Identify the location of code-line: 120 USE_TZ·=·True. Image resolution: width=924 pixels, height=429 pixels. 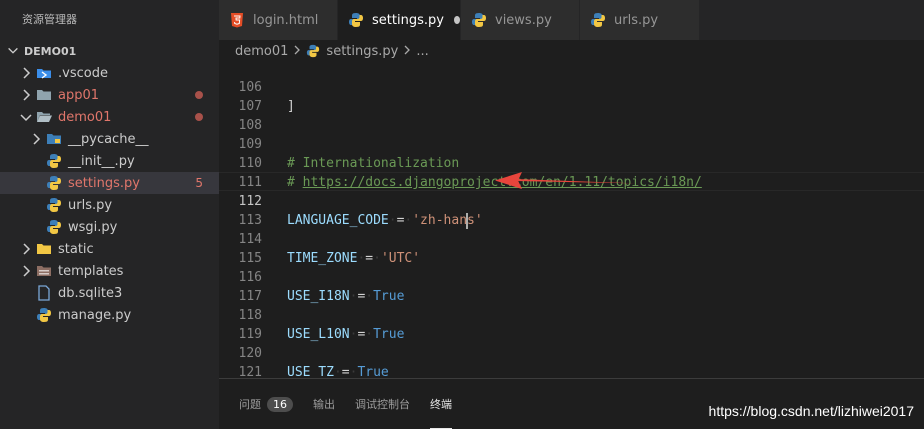
(571, 351).